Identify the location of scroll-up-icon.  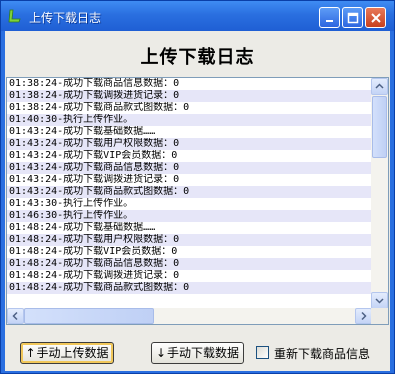
(379, 86).